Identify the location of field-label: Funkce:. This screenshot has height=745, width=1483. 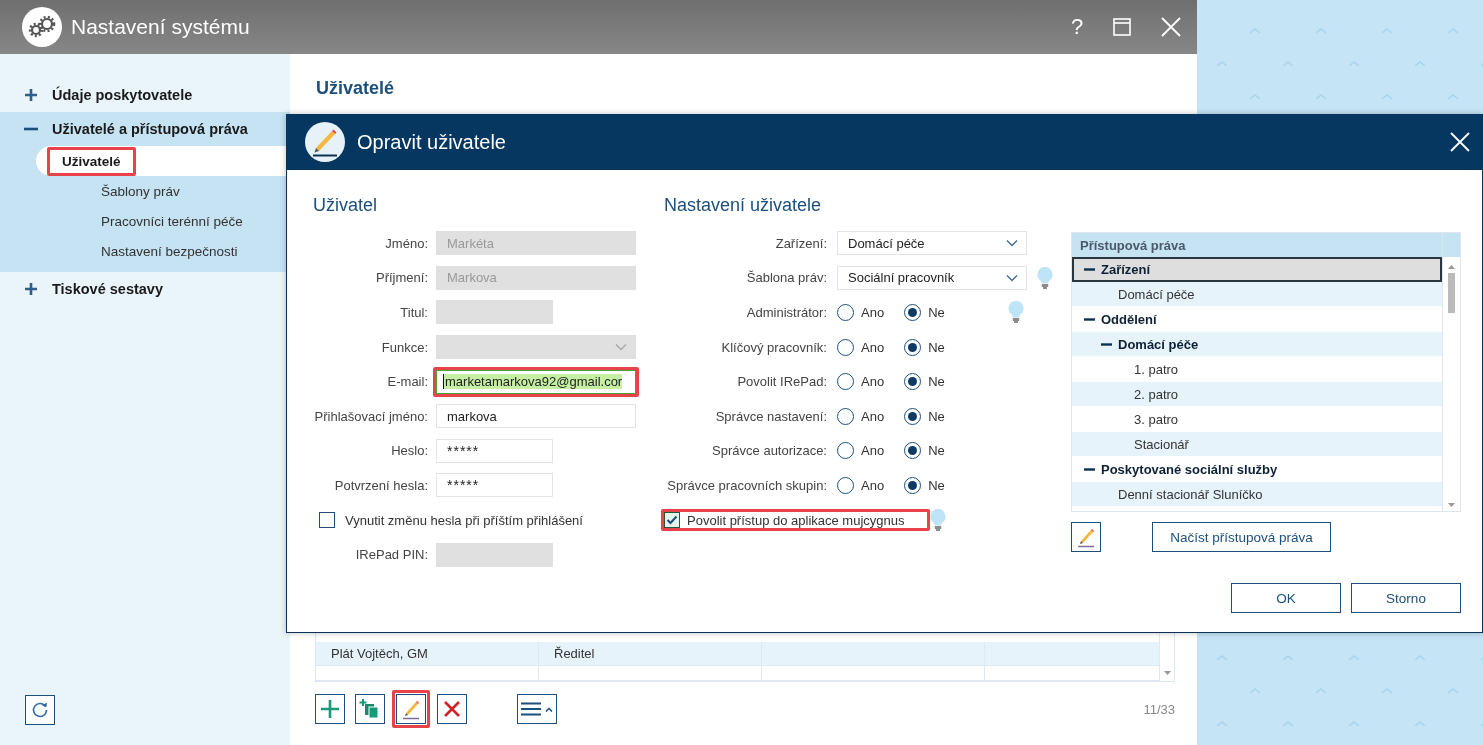
(404, 347).